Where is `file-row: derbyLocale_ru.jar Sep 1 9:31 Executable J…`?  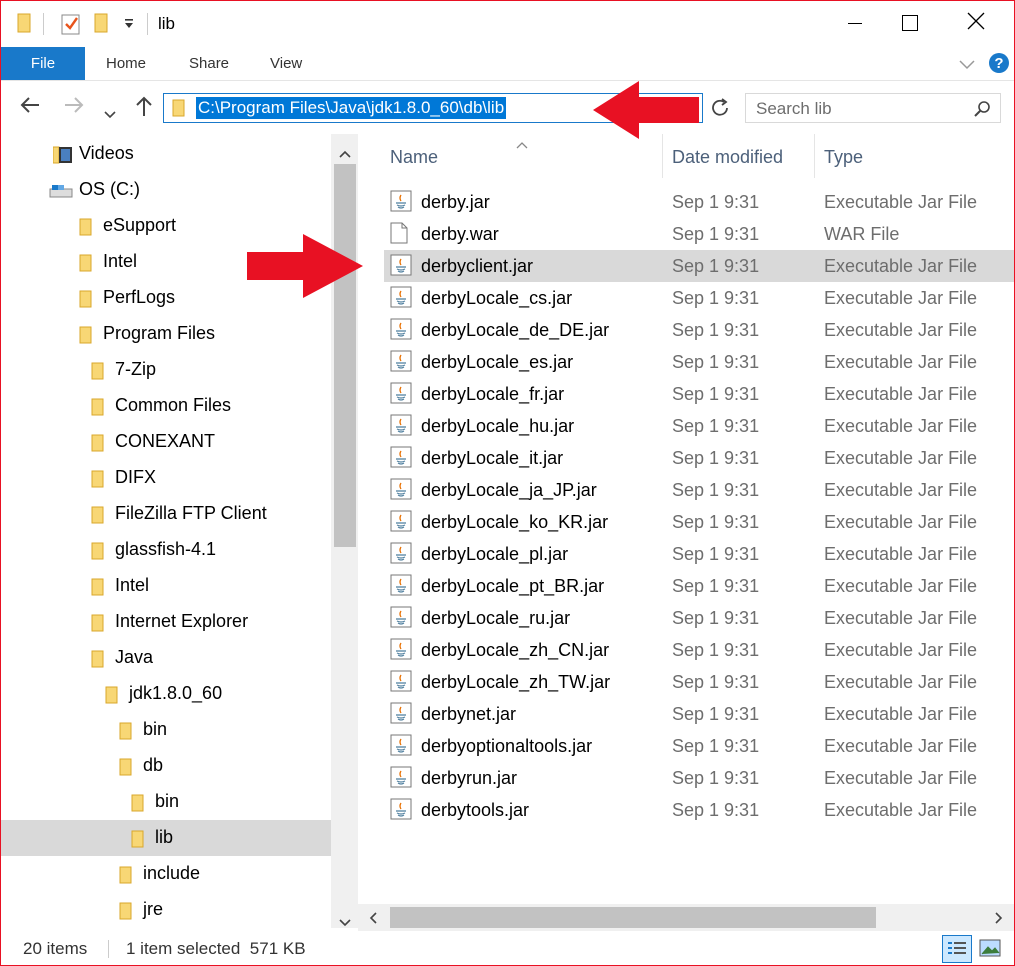
file-row: derbyLocale_ru.jar Sep 1 9:31 Executable J… is located at coordinates (699, 618).